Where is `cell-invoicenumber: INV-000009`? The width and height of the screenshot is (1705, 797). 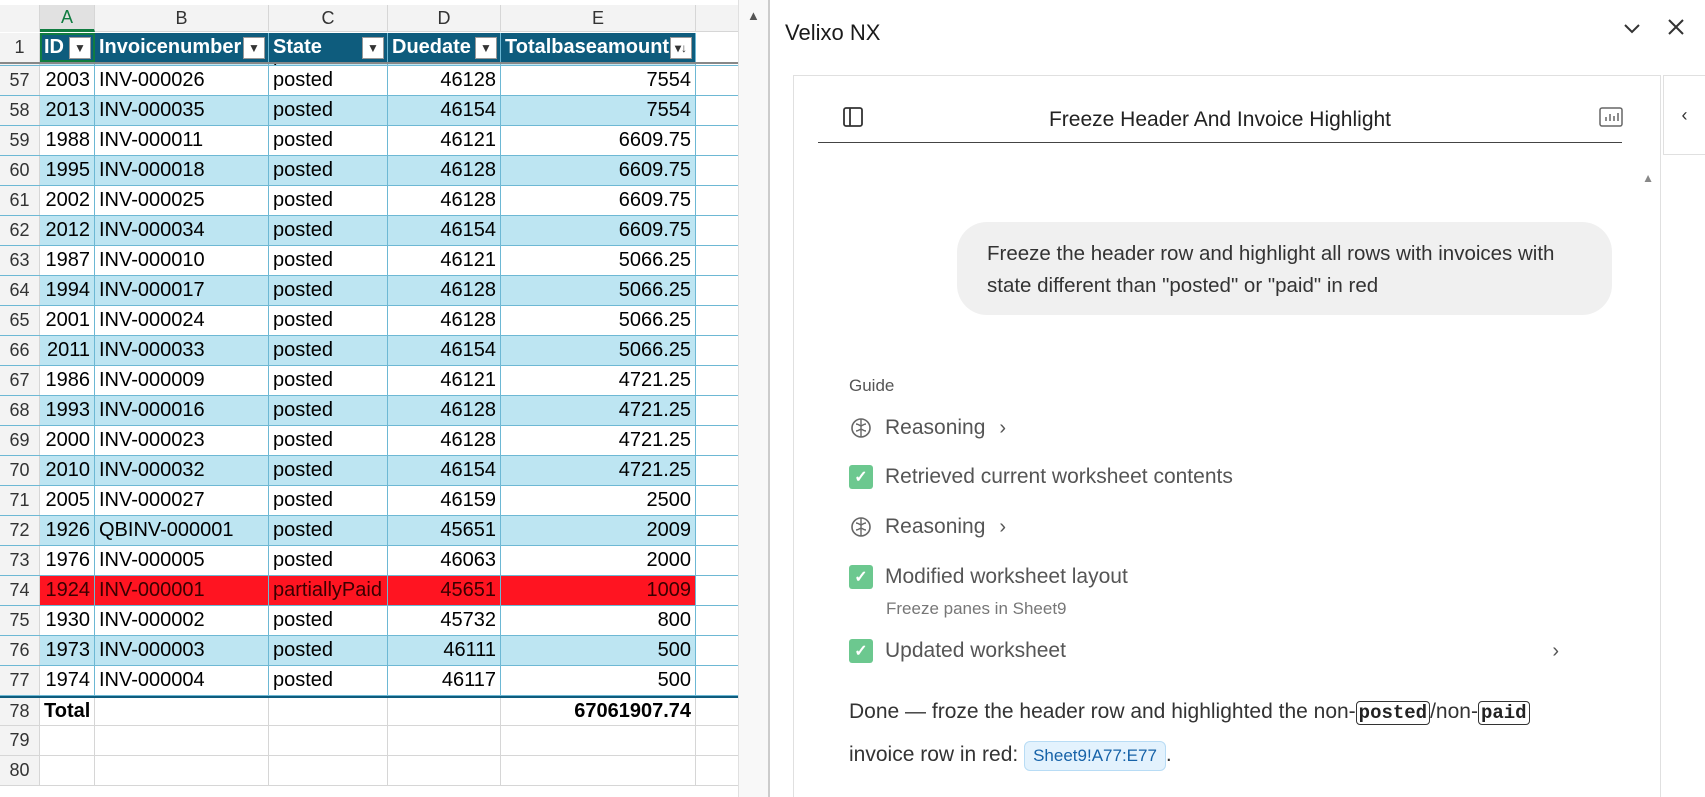
cell-invoicenumber: INV-000009 is located at coordinates (182, 380).